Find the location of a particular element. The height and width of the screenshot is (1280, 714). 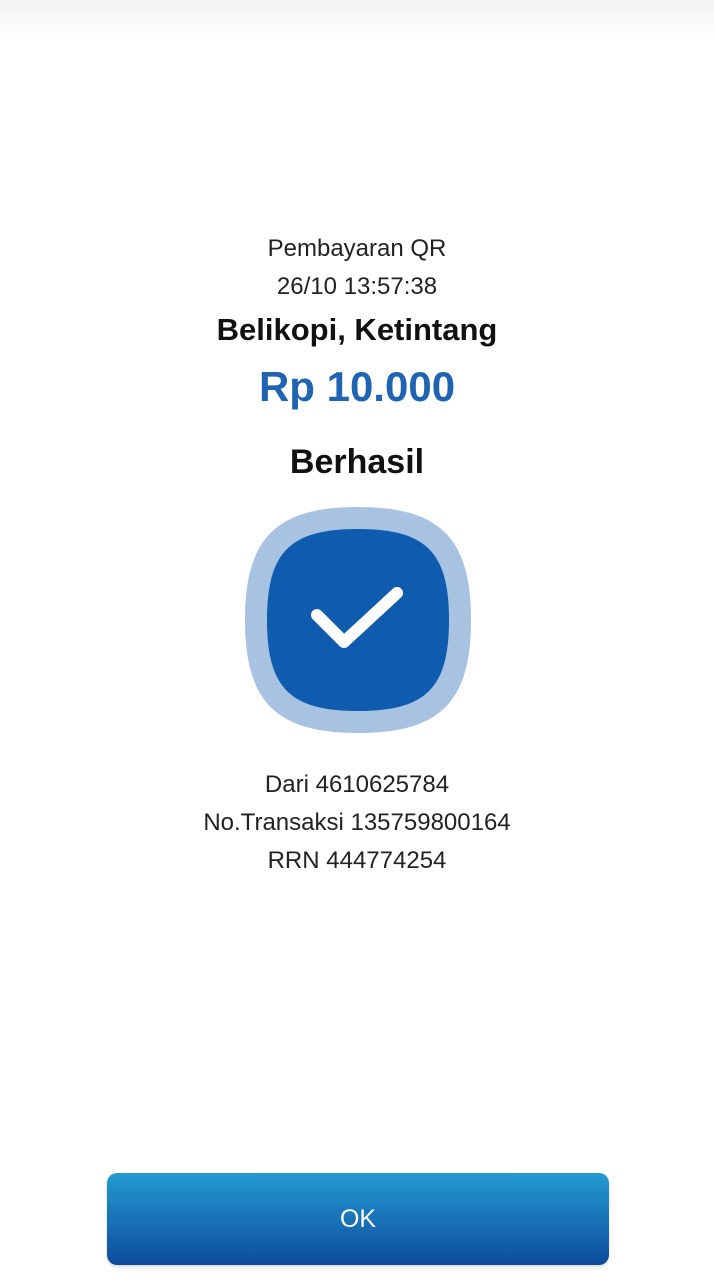

payment-amount: Rp 10.000 is located at coordinates (357, 386).